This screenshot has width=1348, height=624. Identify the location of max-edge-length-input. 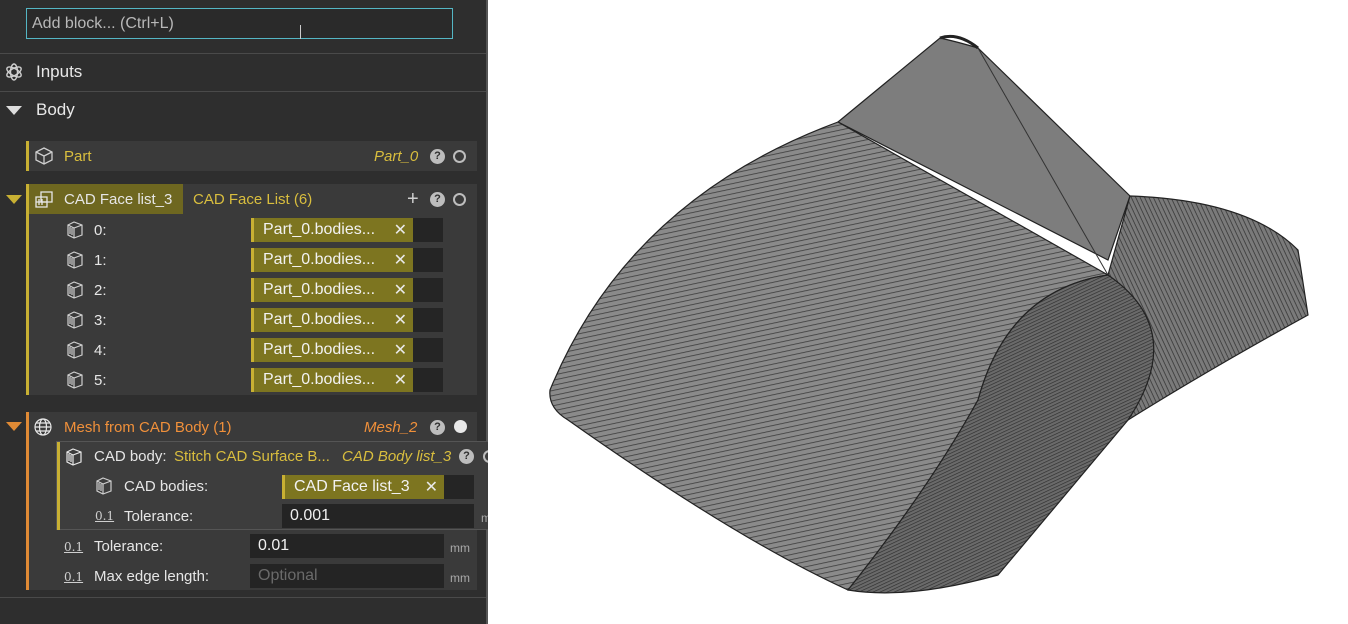
(347, 576).